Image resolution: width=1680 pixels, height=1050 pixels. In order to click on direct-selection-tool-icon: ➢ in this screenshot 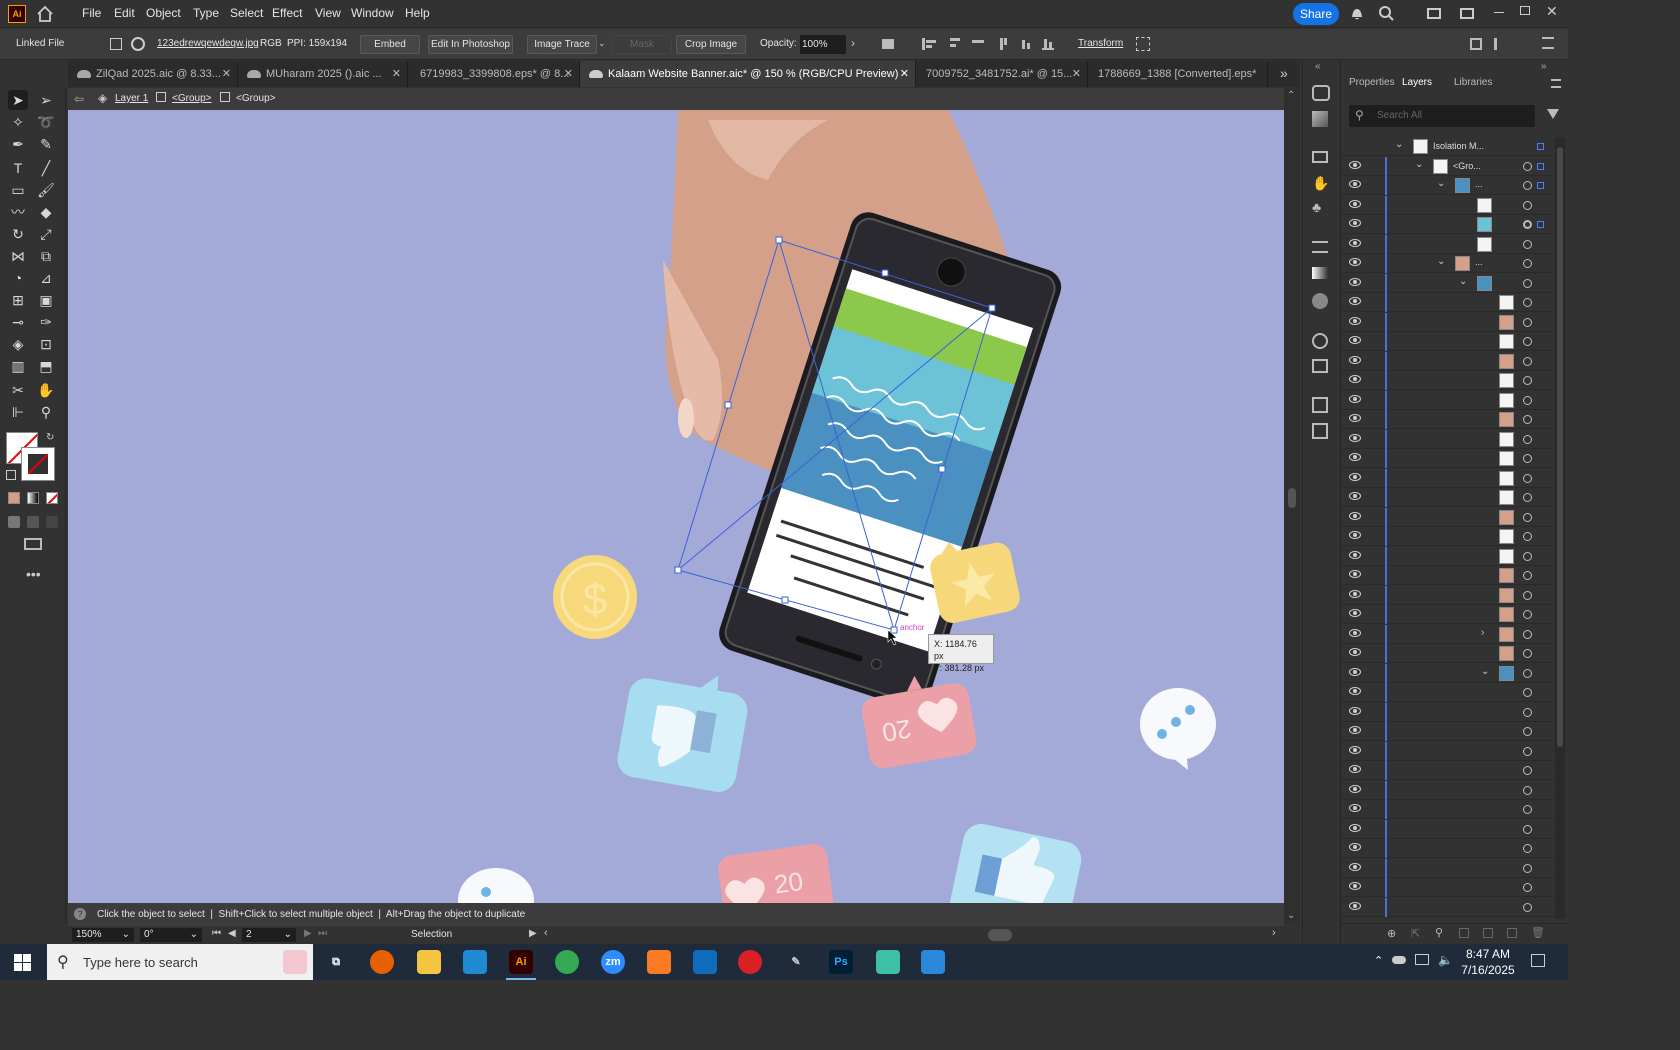, I will do `click(46, 100)`.